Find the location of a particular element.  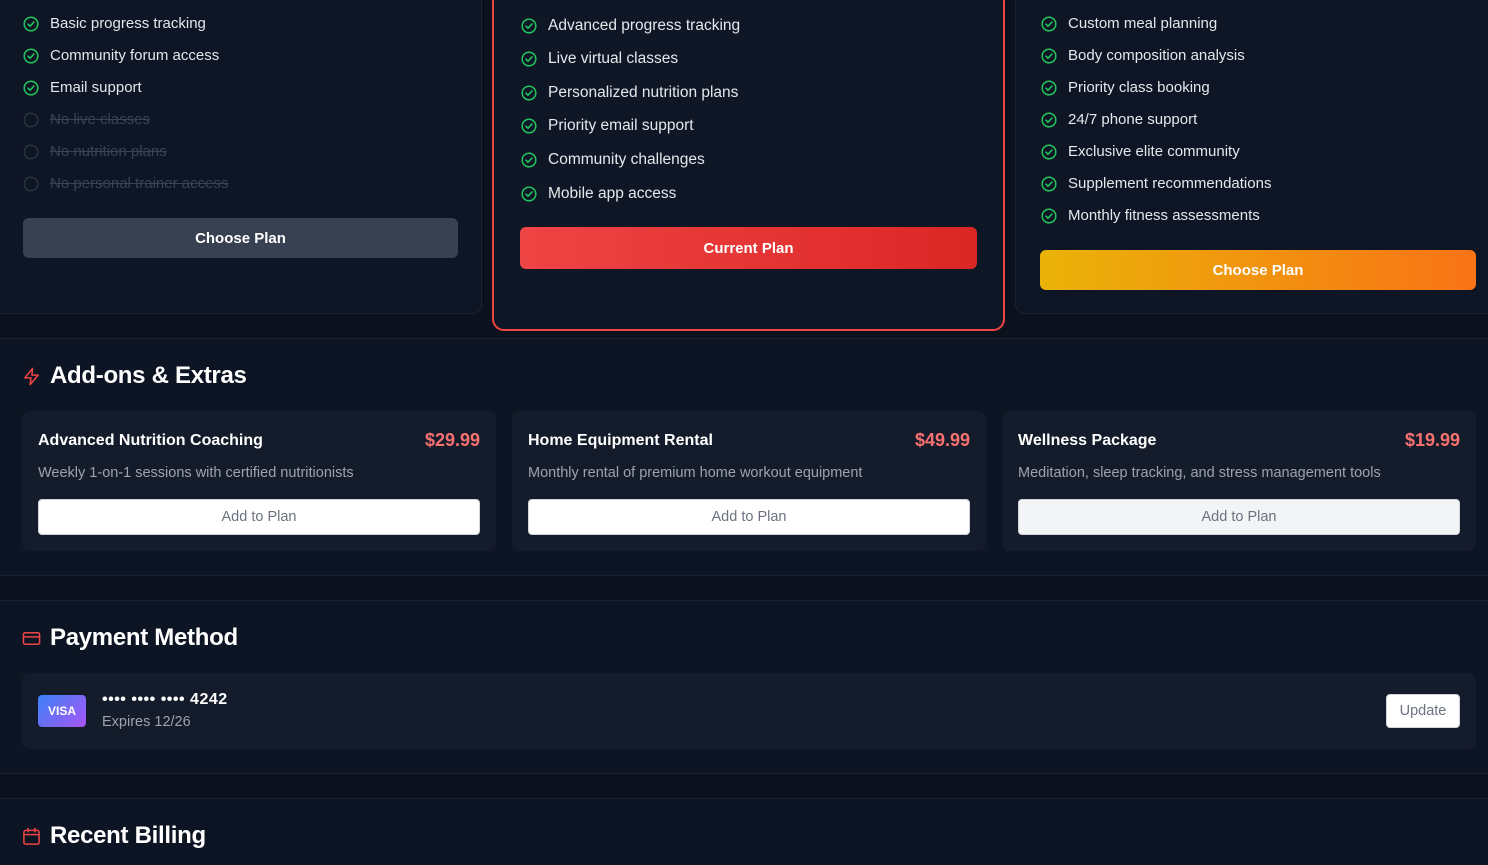

plan-feature-label: Basic progress tracking is located at coordinates (128, 23).